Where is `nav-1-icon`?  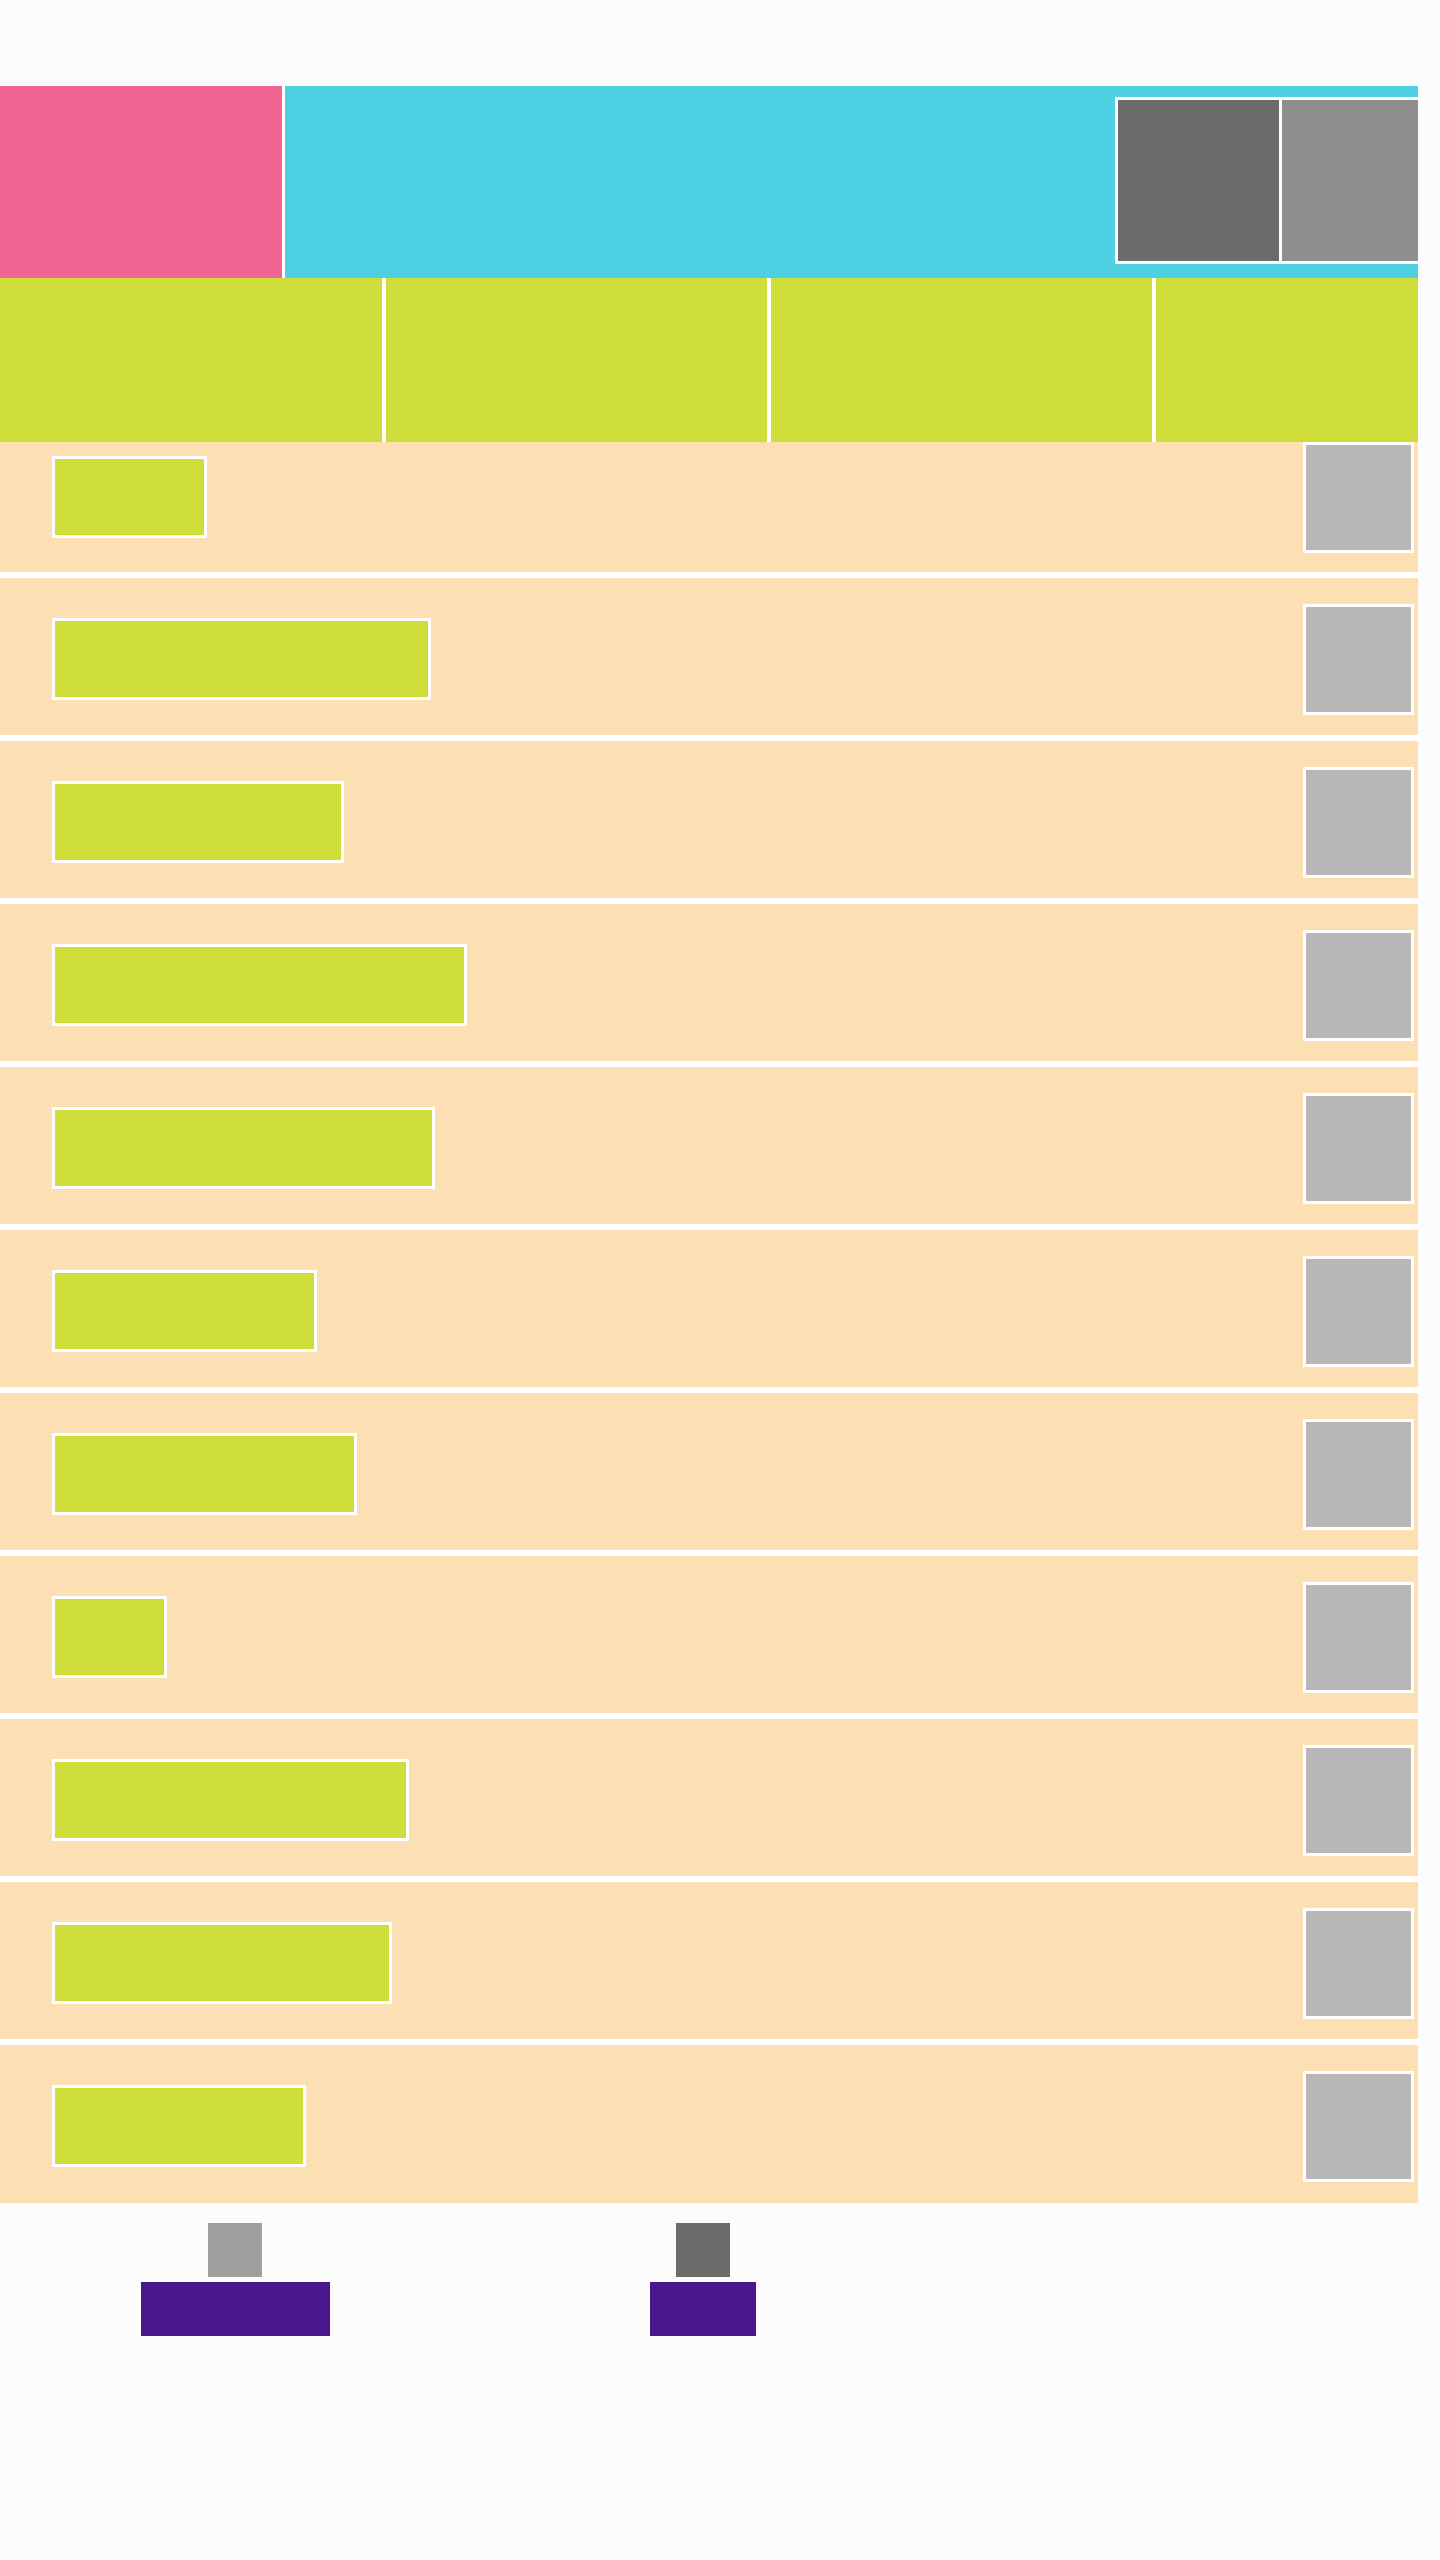
nav-1-icon is located at coordinates (235, 2250).